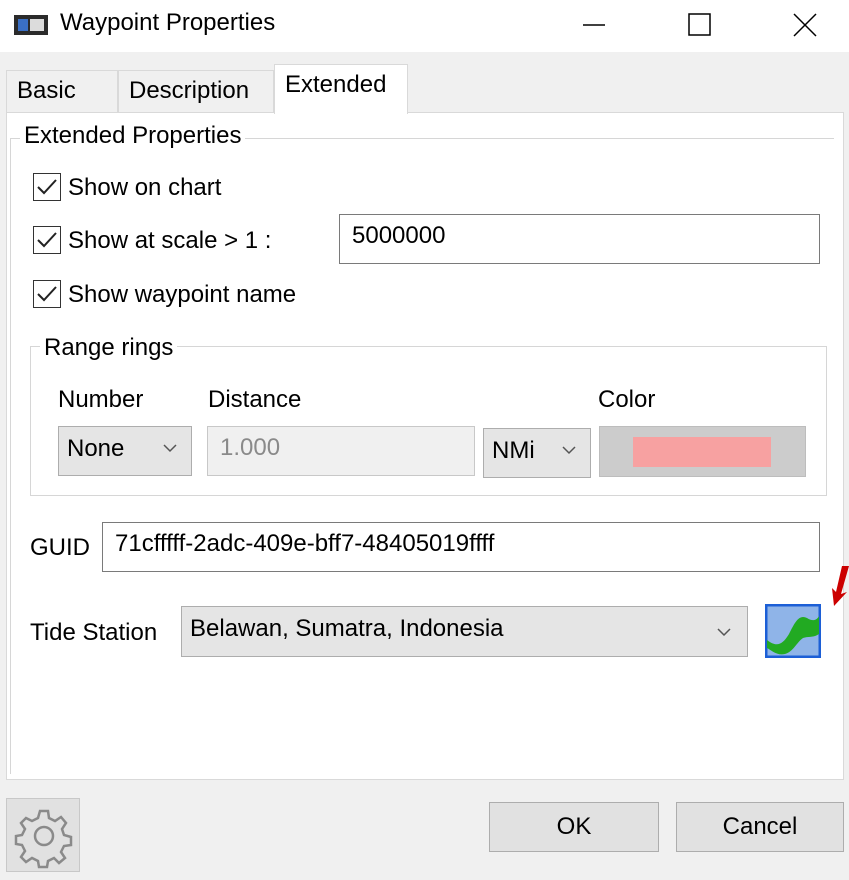 This screenshot has width=849, height=880. What do you see at coordinates (101, 399) in the screenshot?
I see `number-label: Number` at bounding box center [101, 399].